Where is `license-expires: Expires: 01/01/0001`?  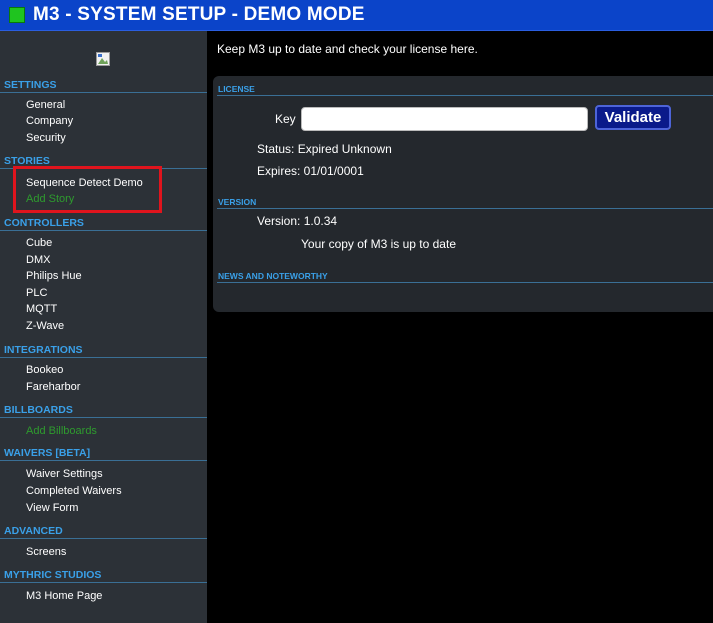 license-expires: Expires: 01/01/0001 is located at coordinates (310, 171).